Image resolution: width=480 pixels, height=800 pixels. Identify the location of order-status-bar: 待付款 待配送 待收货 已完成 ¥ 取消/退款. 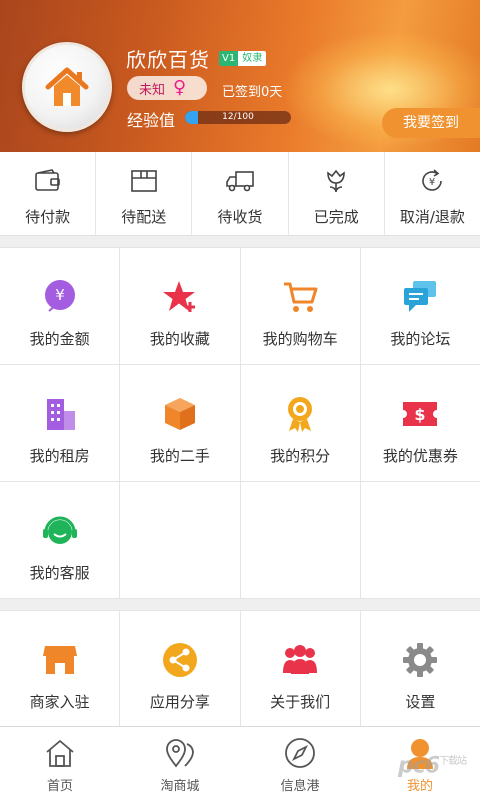
(240, 194).